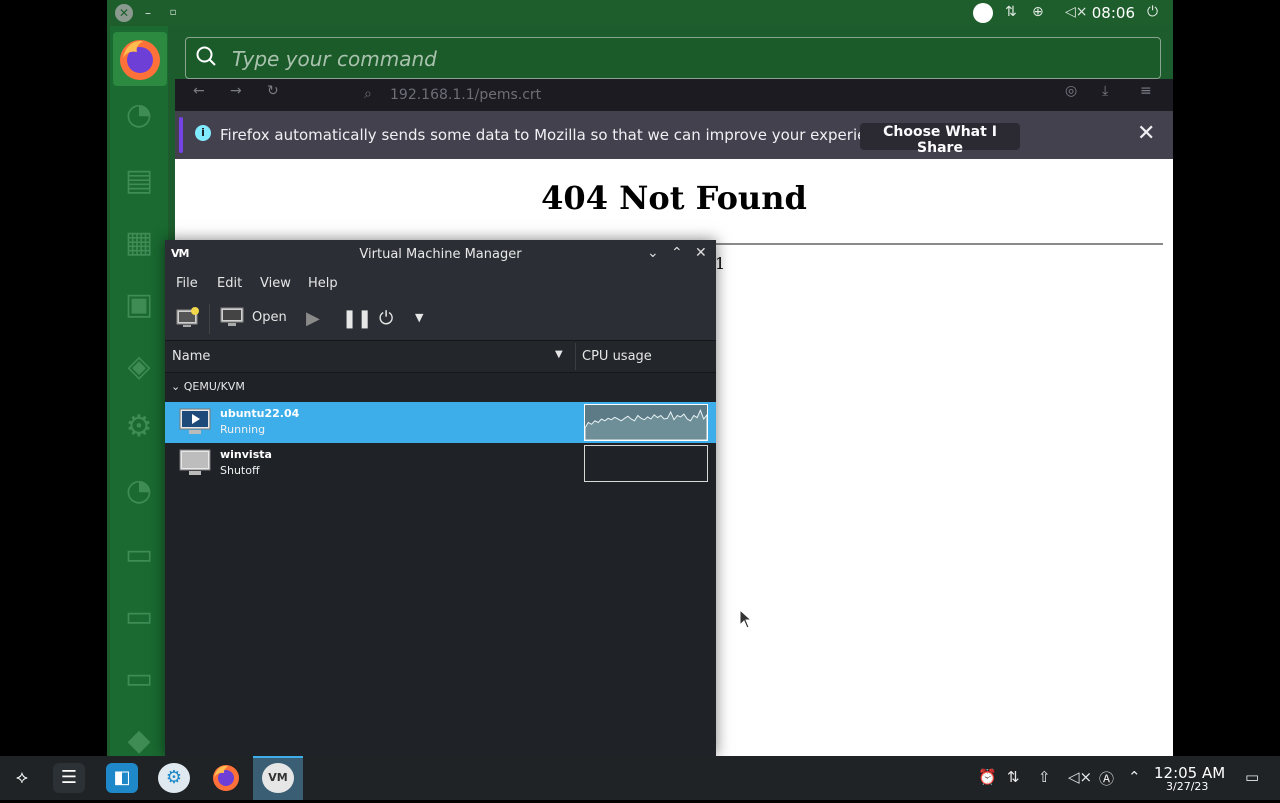 This screenshot has height=803, width=1280. Describe the element at coordinates (1252, 777) in the screenshot. I see `show-desktop-icon: ▭` at that location.